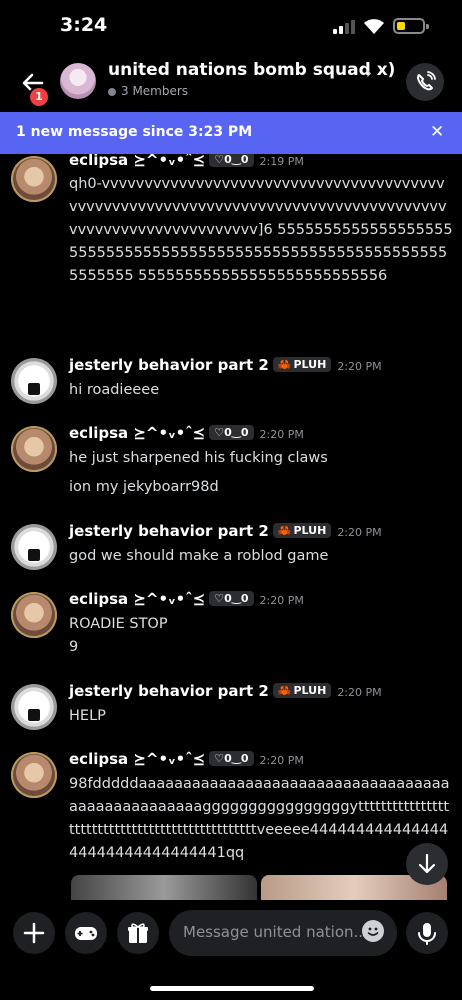 This screenshot has width=462, height=1000. Describe the element at coordinates (231, 28) in the screenshot. I see `status-bar: 3:24` at that location.